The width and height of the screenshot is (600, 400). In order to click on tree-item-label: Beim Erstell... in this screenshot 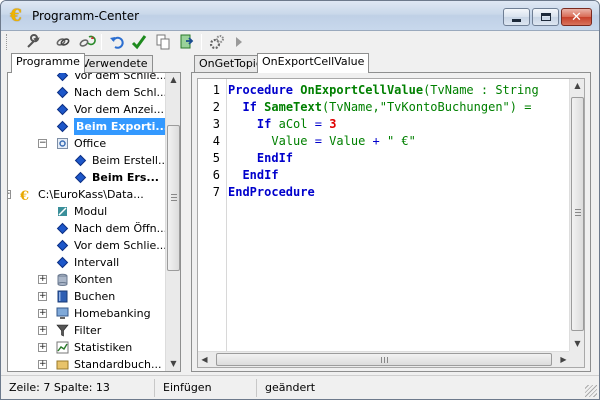, I will do `click(129, 160)`.